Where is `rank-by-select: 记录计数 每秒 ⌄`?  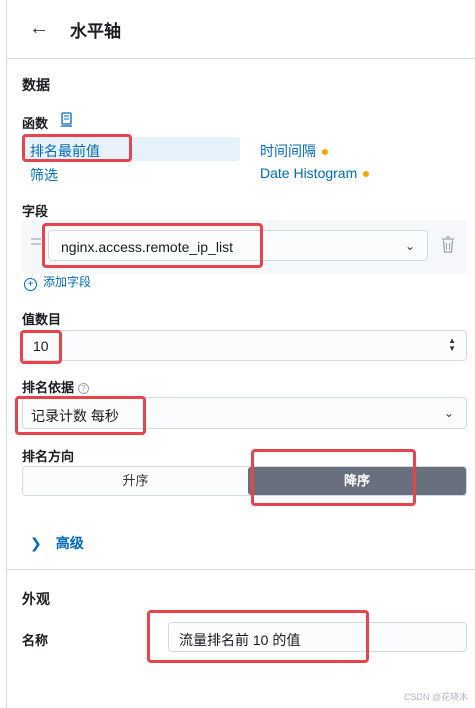 rank-by-select: 记录计数 每秒 ⌄ is located at coordinates (244, 413).